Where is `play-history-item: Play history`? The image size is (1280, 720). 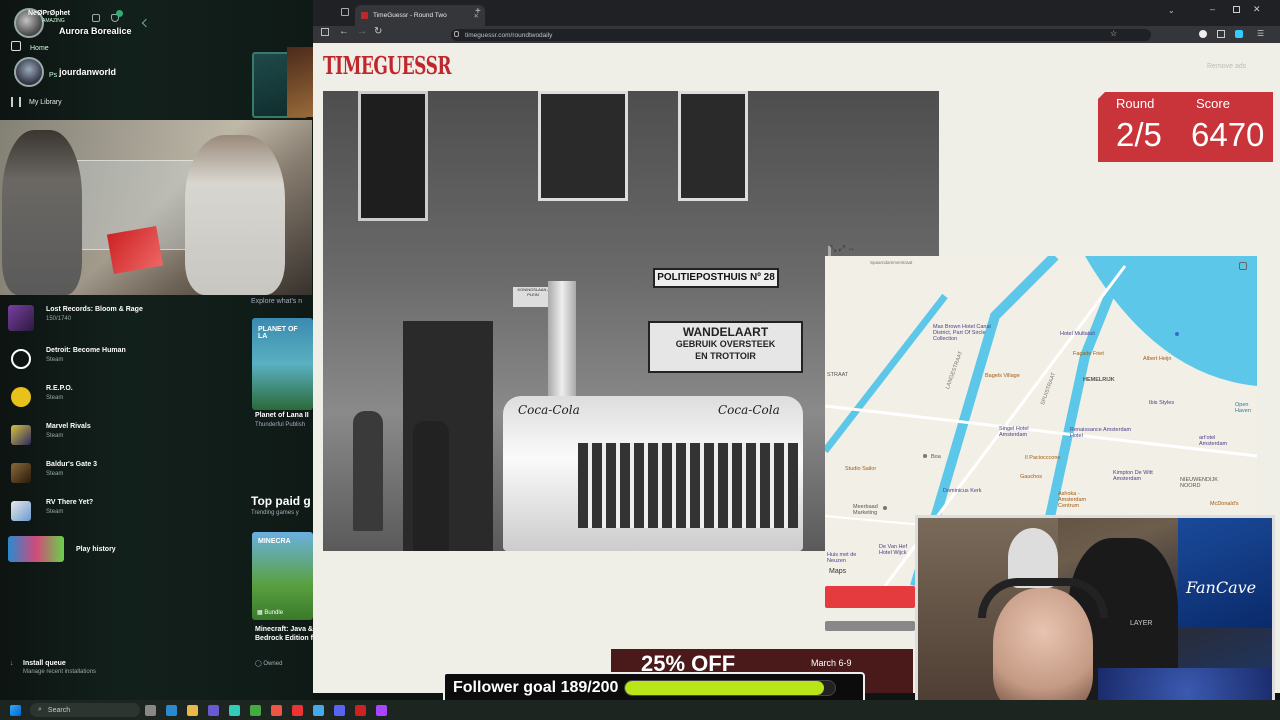 play-history-item: Play history is located at coordinates (128, 549).